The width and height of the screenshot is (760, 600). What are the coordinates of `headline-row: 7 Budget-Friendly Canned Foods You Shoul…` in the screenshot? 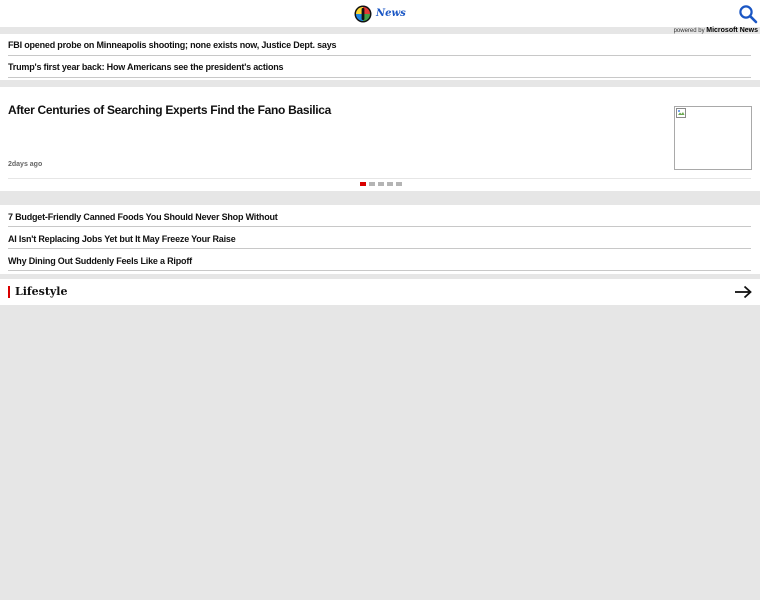 It's located at (379, 216).